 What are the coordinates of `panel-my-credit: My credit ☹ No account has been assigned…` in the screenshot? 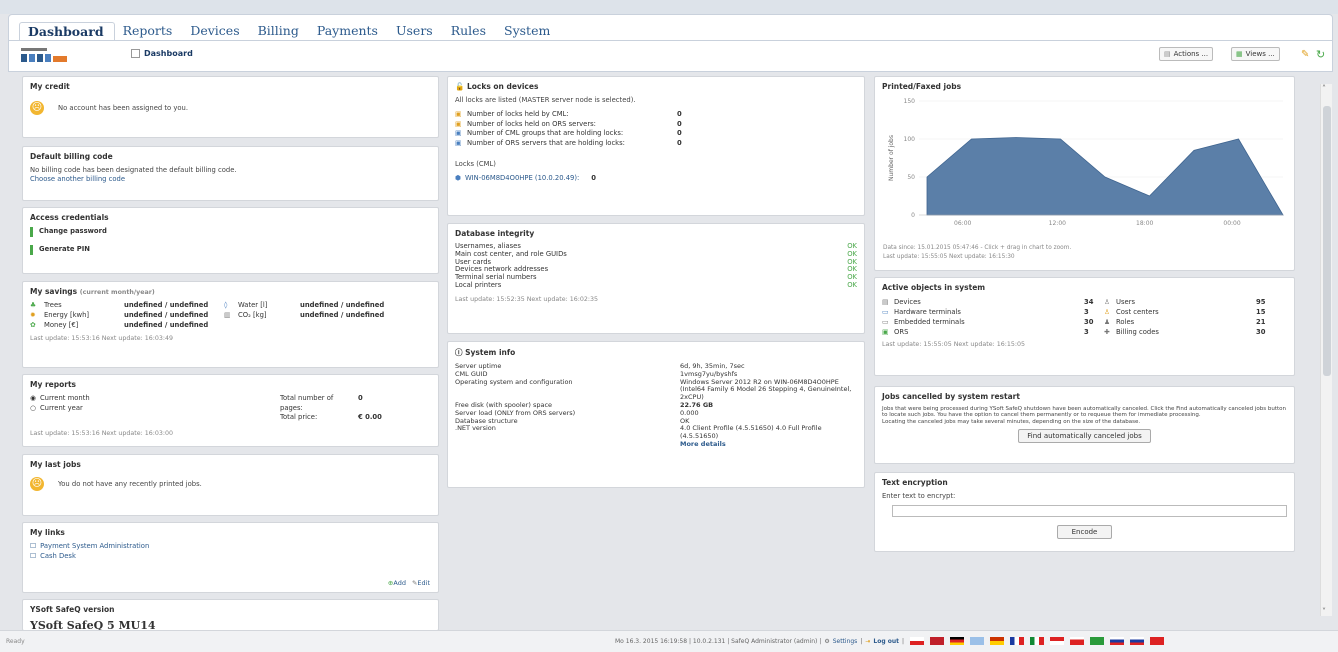 It's located at (230, 107).